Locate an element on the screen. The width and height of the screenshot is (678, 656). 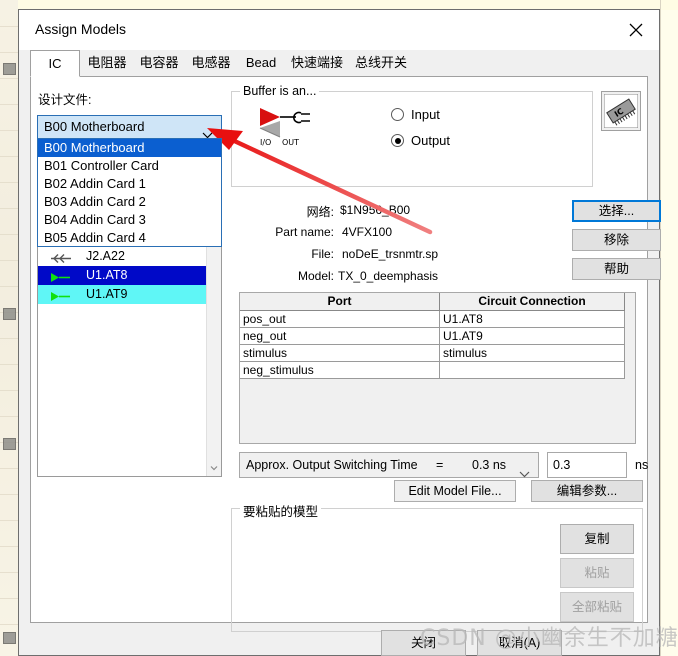
list-item: U1.AT8 is located at coordinates (122, 275).